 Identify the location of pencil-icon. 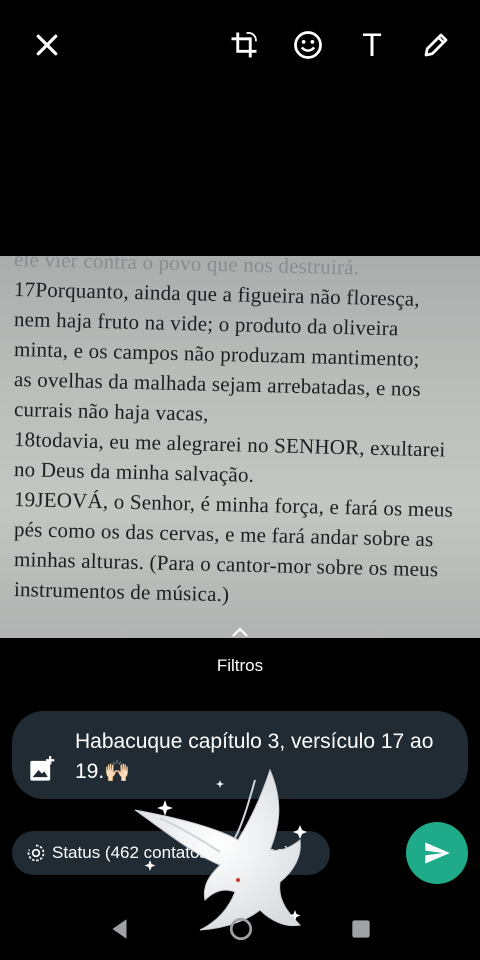
(436, 45).